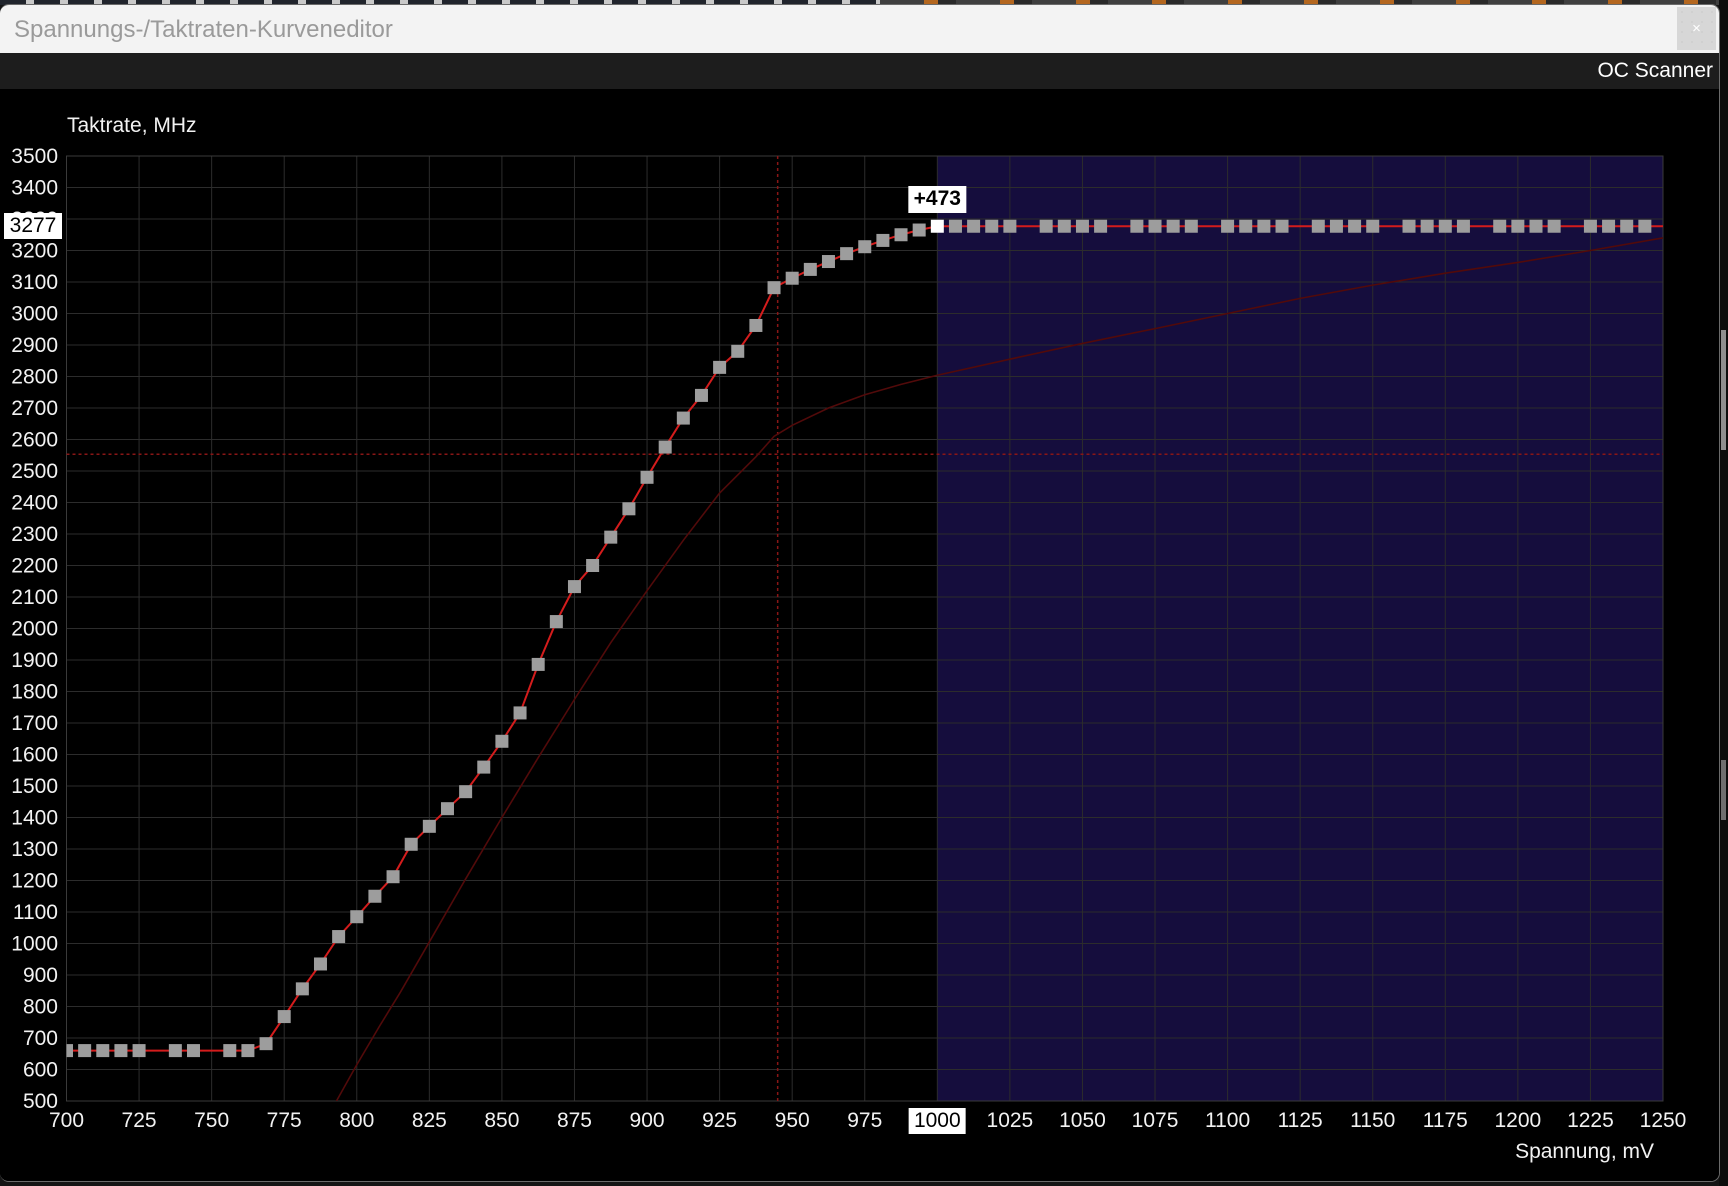  I want to click on y-tick-label: 800, so click(40, 1007).